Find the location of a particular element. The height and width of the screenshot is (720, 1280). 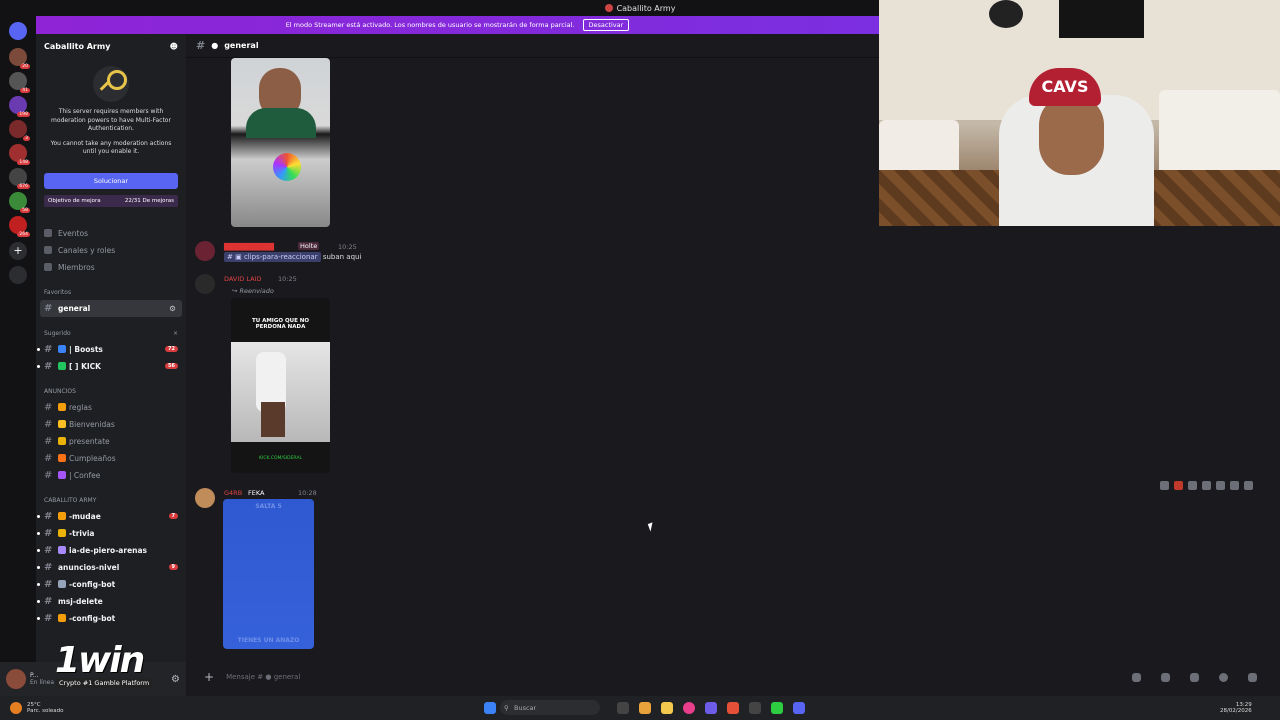

message-text: # ▣ clips-para-reaccionar suban aqui is located at coordinates (292, 257).